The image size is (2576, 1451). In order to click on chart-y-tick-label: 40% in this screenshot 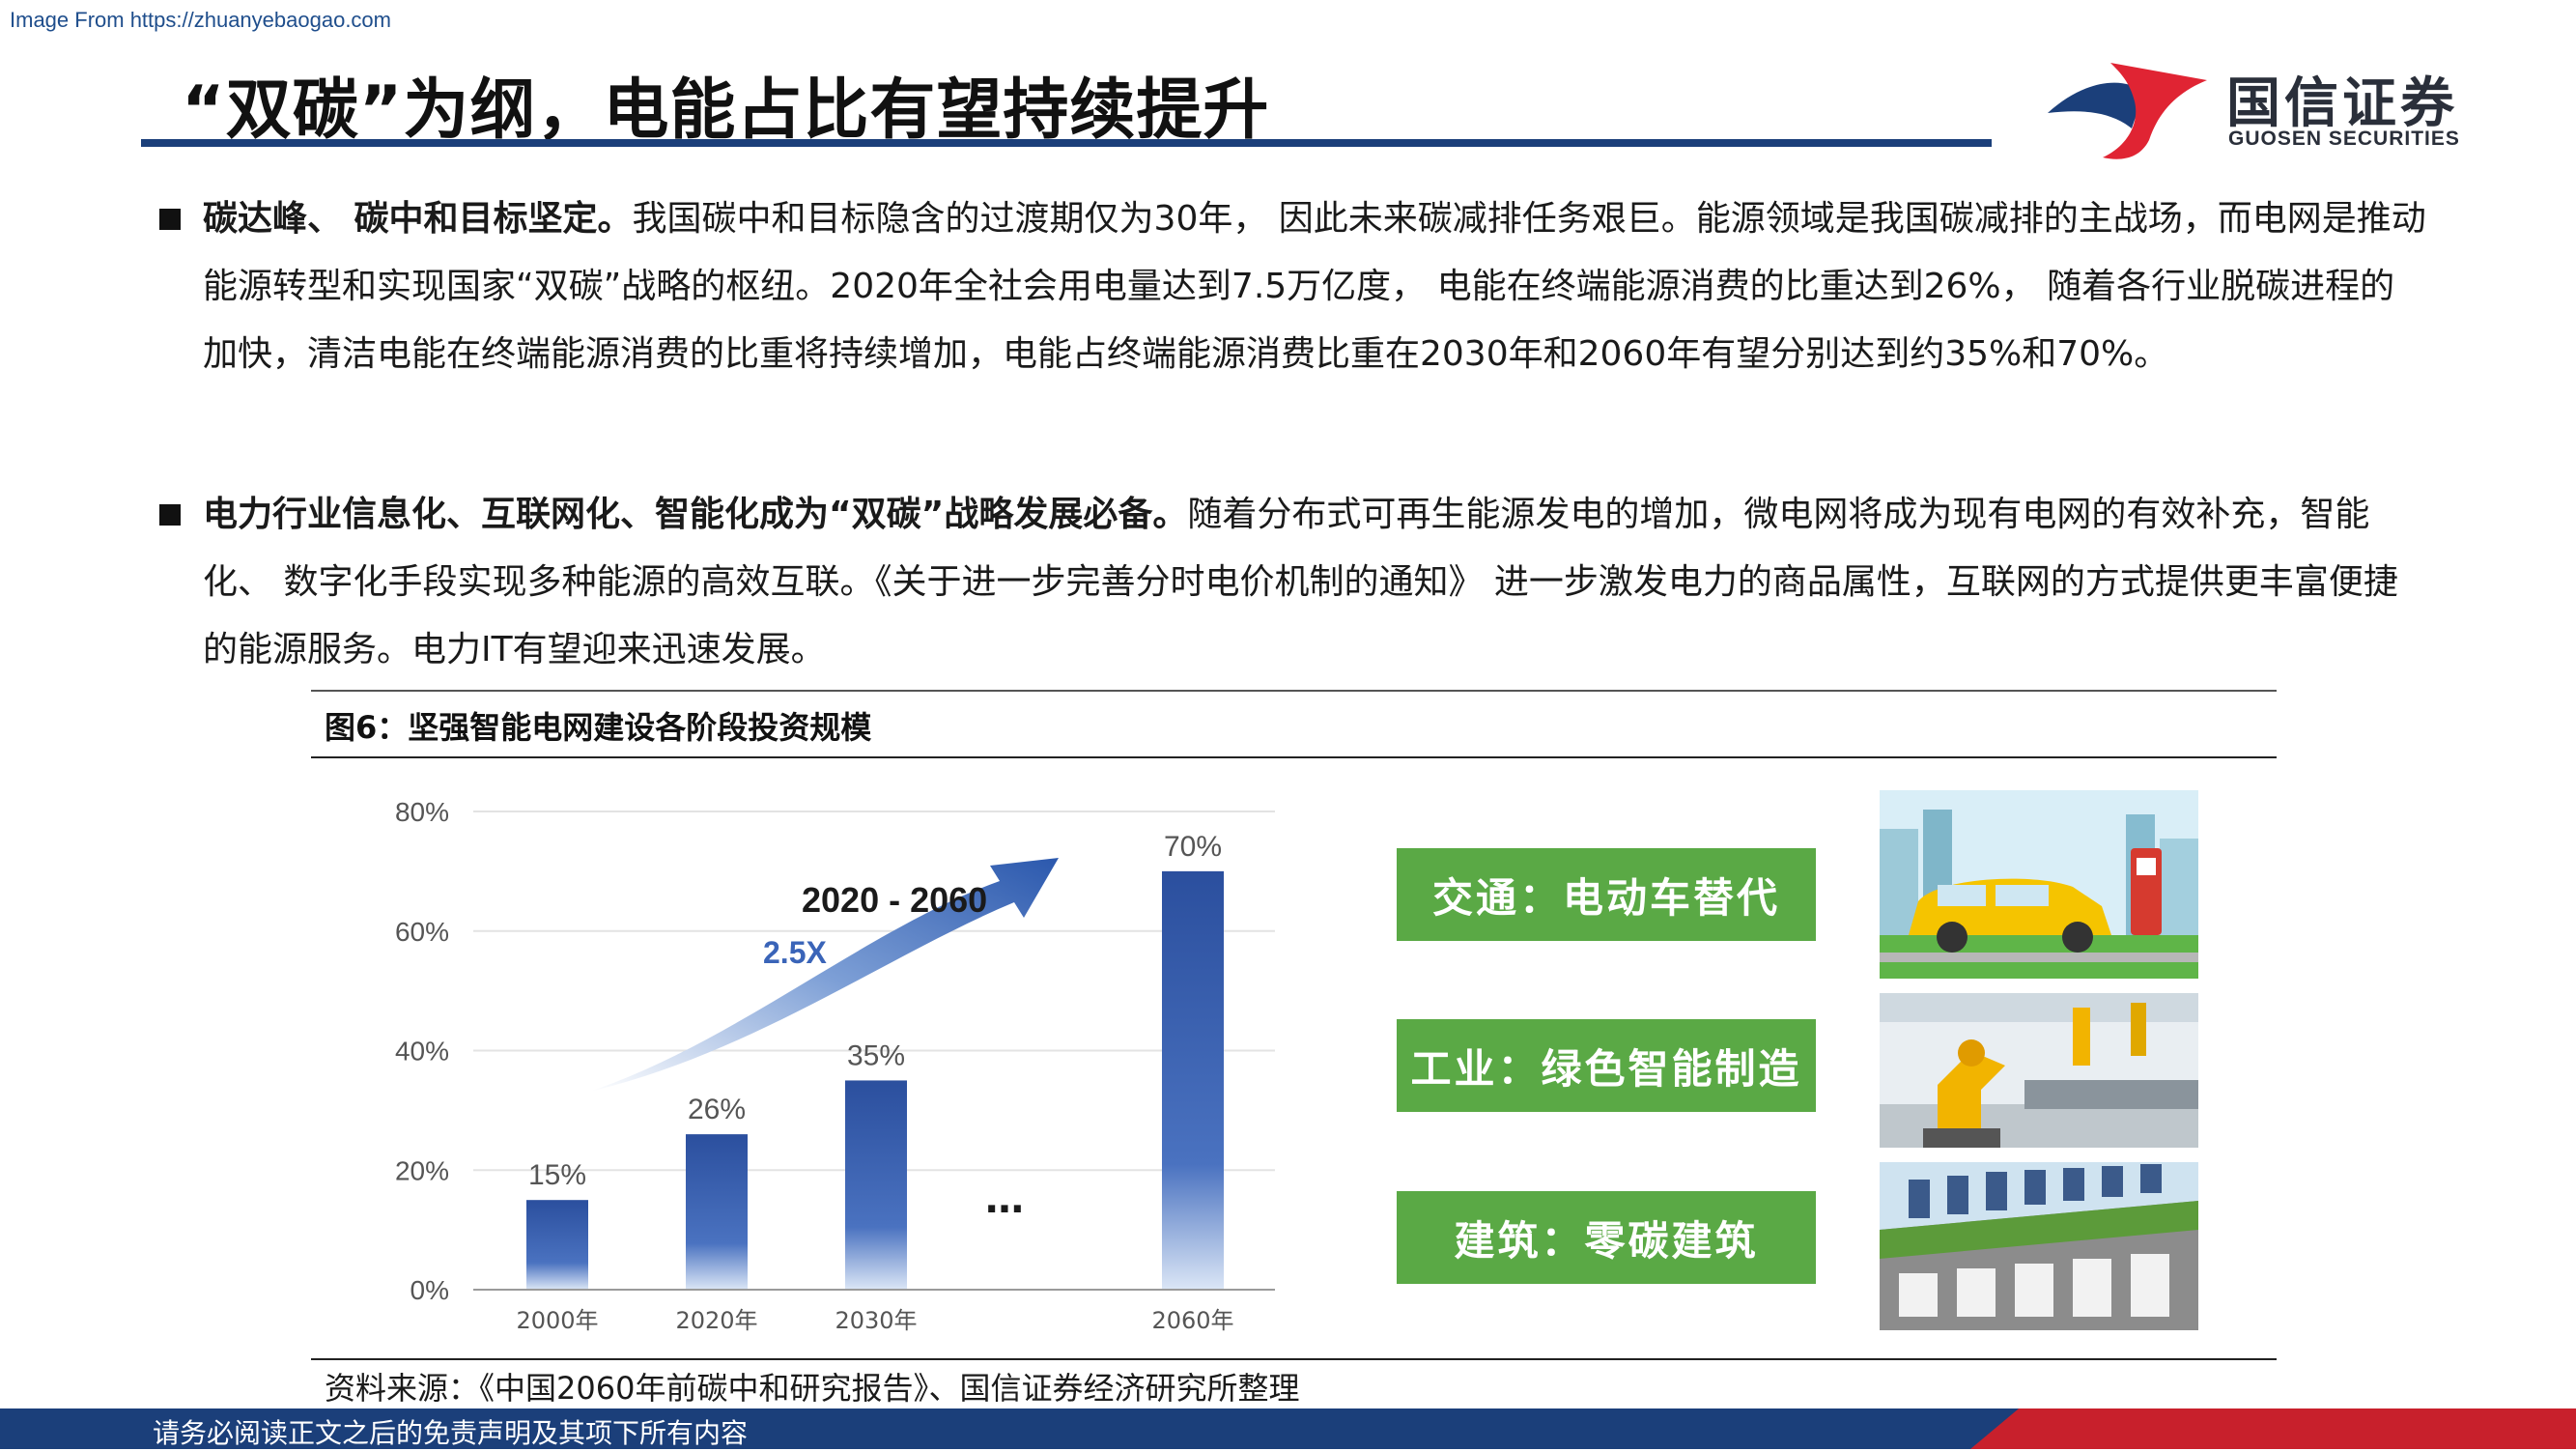, I will do `click(422, 1052)`.